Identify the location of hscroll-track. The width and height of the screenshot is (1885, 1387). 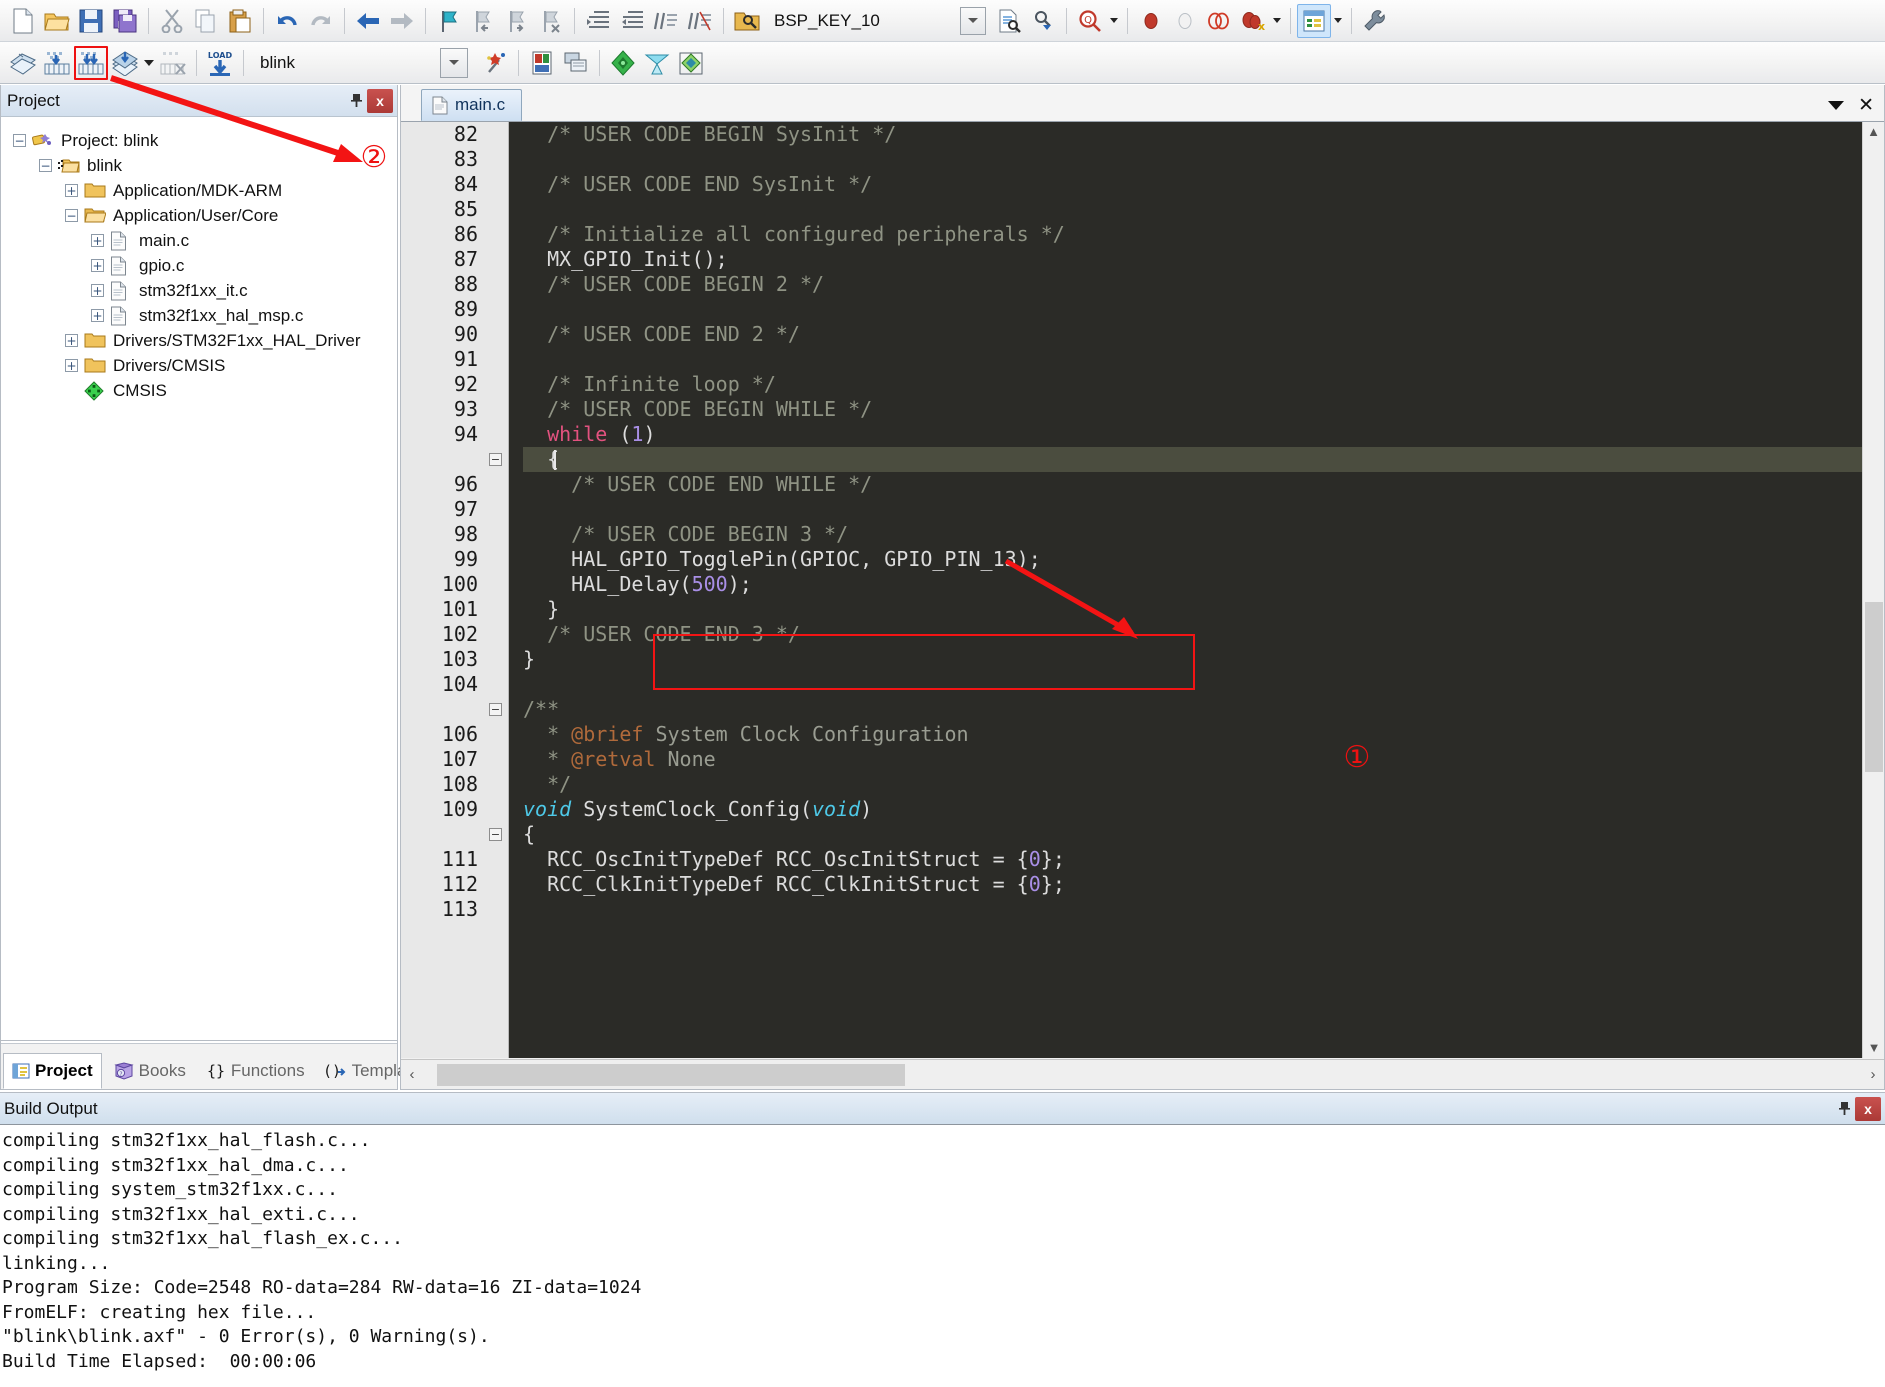
(1142, 1074).